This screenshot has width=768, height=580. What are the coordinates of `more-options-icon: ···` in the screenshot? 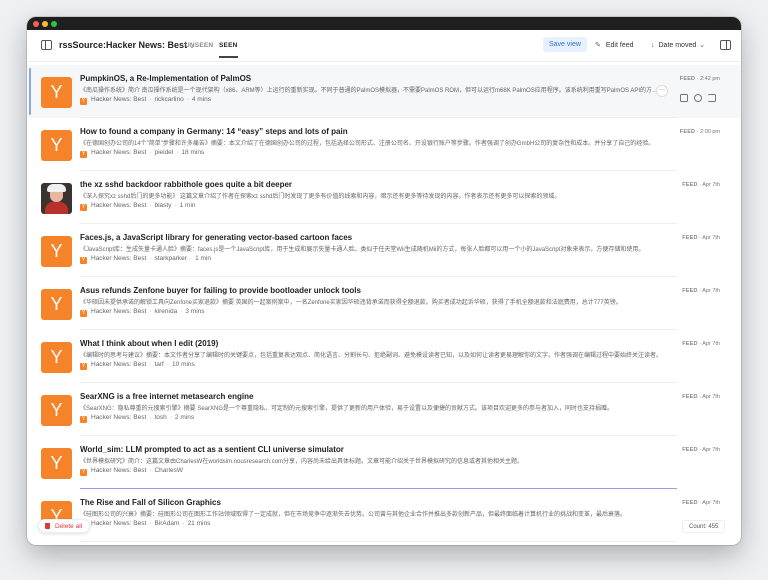 It's located at (662, 91).